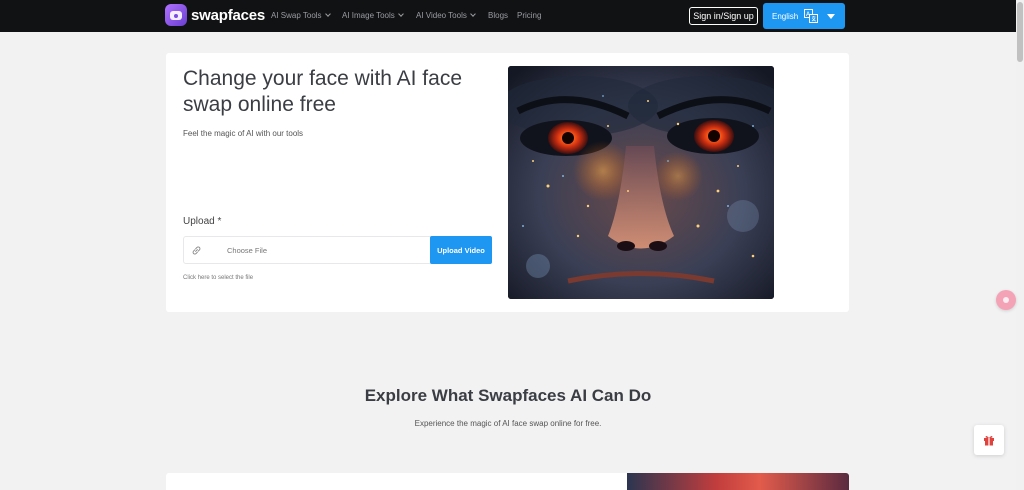  I want to click on gift-icon, so click(989, 440).